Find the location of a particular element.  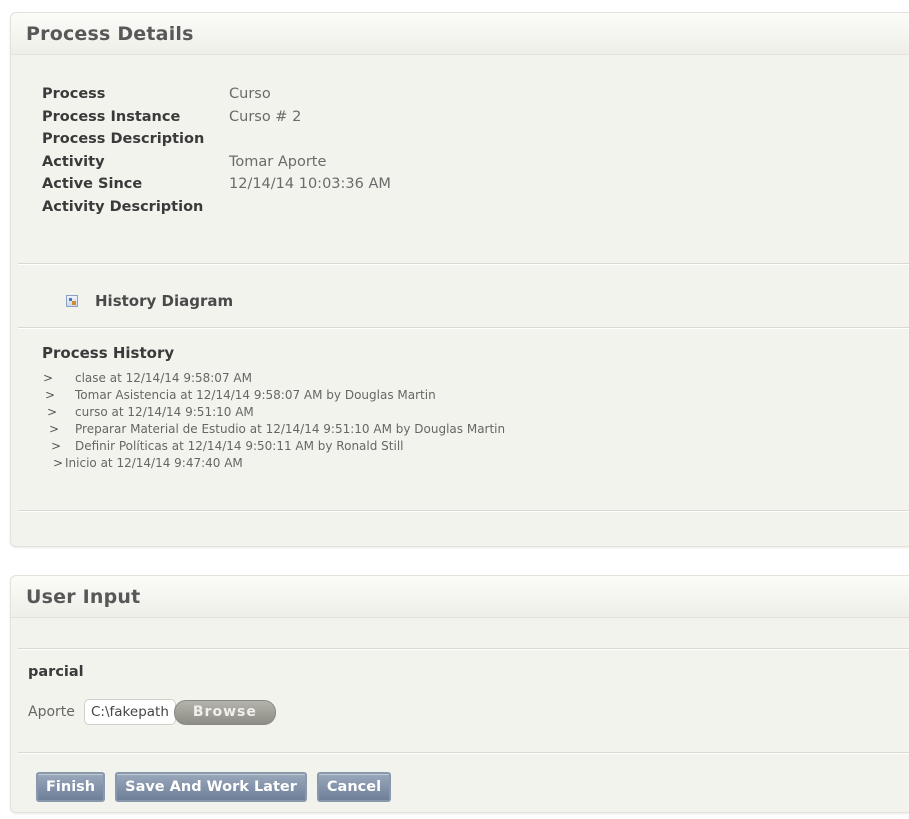

detail-label: Activity Description is located at coordinates (123, 206).